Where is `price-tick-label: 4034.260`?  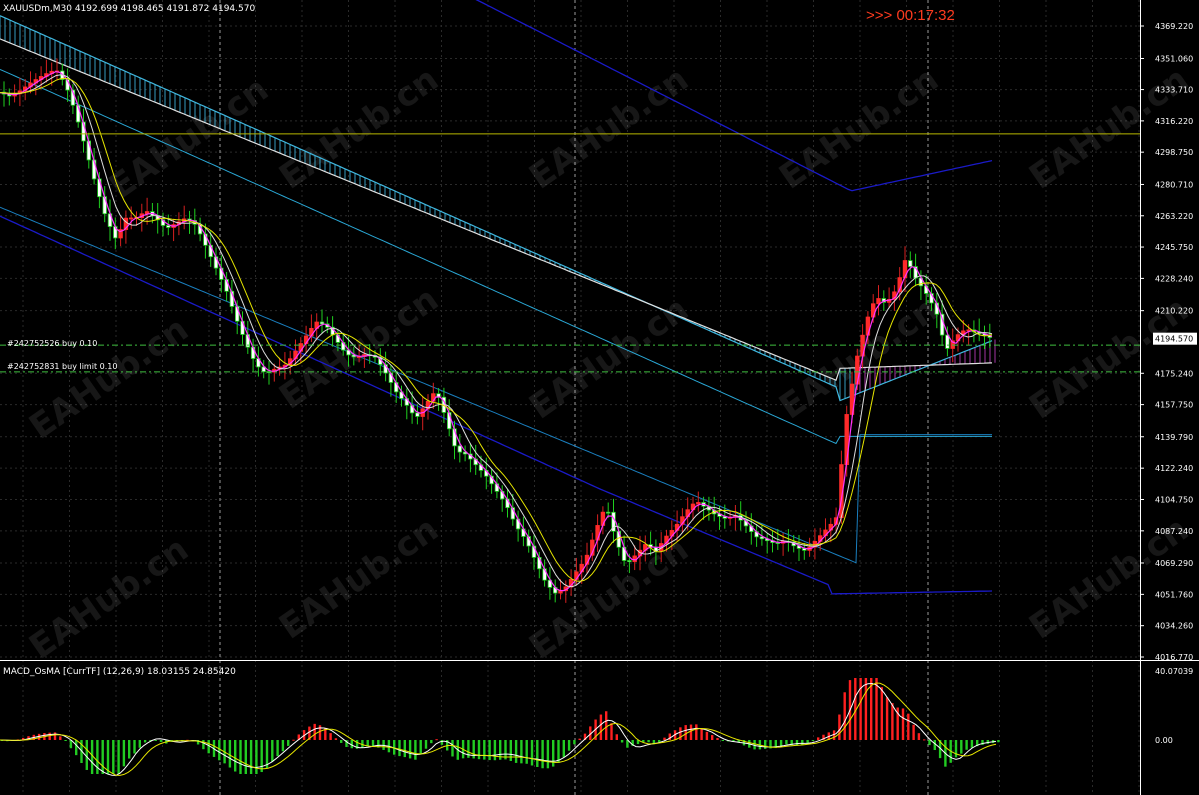
price-tick-label: 4034.260 is located at coordinates (1174, 626).